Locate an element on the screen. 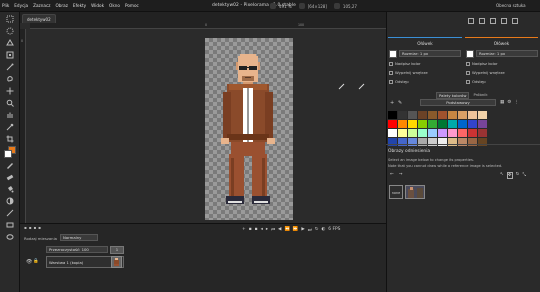  drawing-canvas is located at coordinates (249, 129).